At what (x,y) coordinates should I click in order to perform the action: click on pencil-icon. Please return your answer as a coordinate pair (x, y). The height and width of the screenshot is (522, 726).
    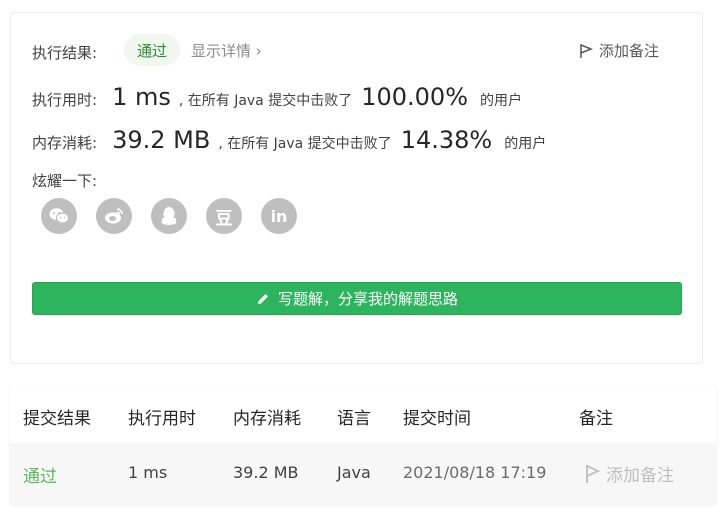
    Looking at the image, I should click on (262, 298).